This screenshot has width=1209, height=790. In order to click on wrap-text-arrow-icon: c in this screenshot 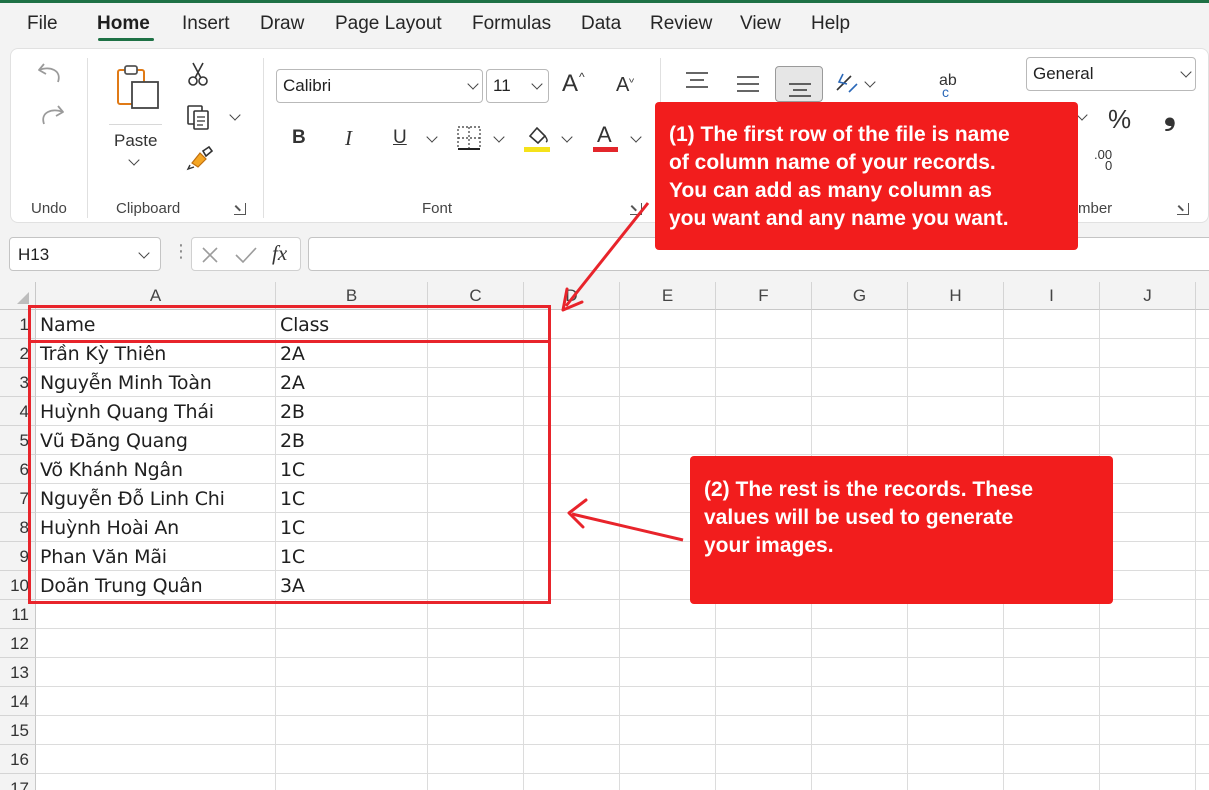, I will do `click(945, 92)`.